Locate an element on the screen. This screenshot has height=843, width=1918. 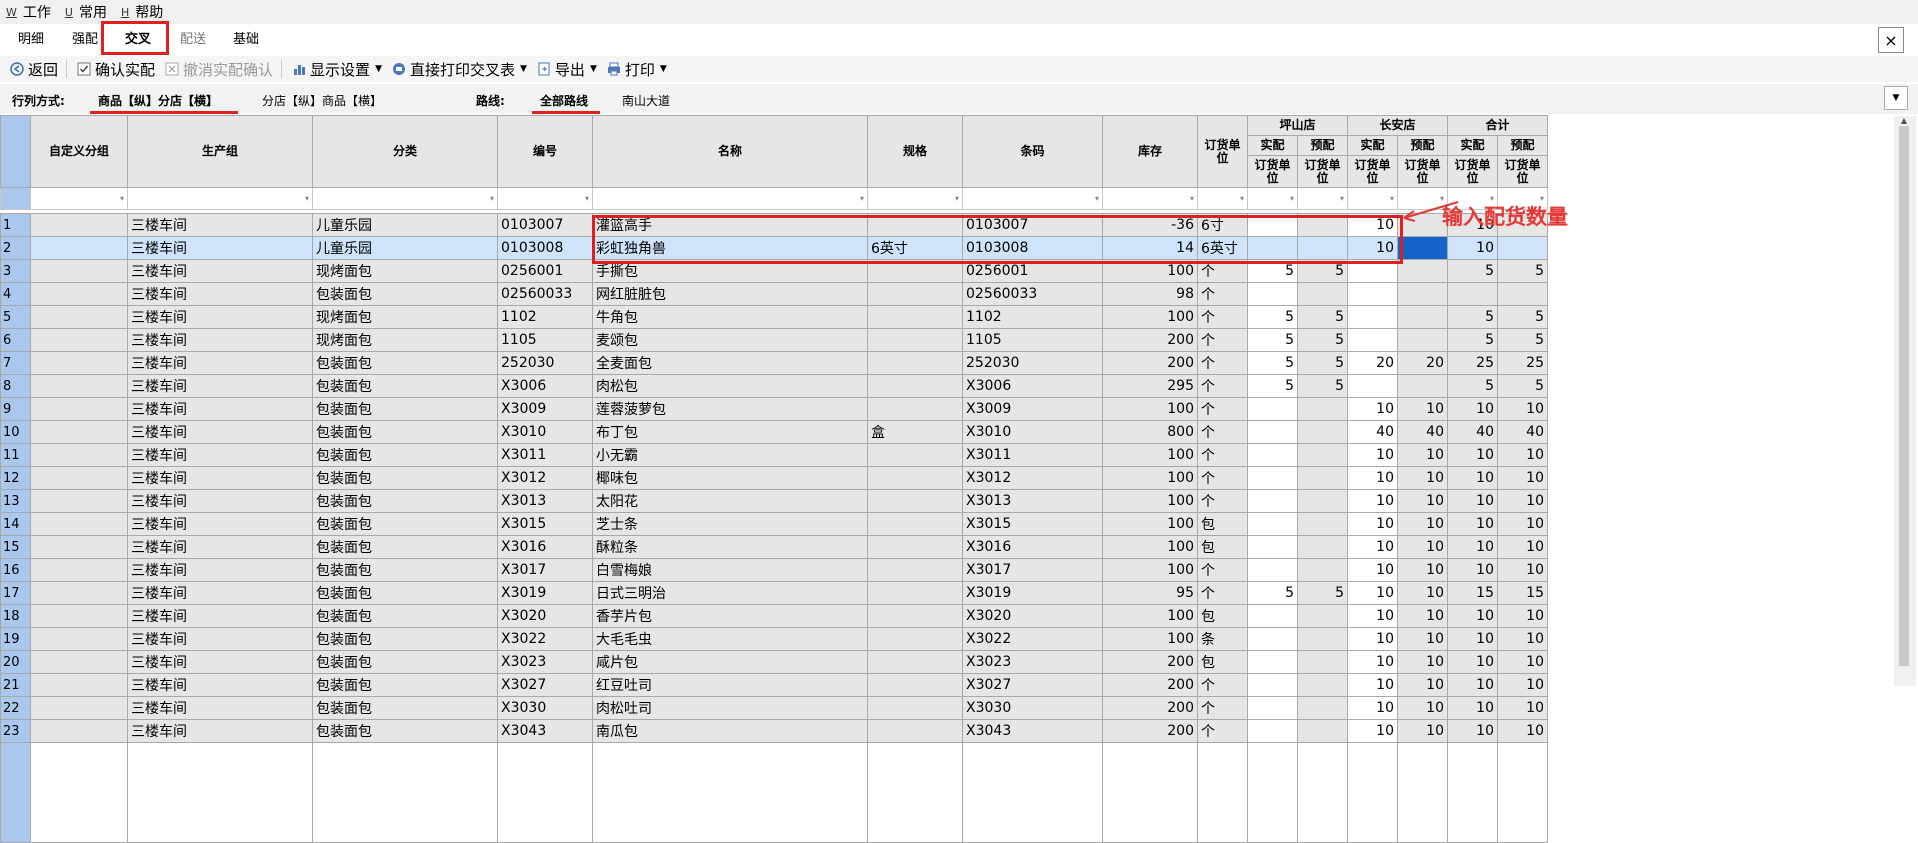
table-row: 14 三楼车间 包装面包 X3015 芝士条 X3015 100 包 10 10 10 10 is located at coordinates (774, 524).